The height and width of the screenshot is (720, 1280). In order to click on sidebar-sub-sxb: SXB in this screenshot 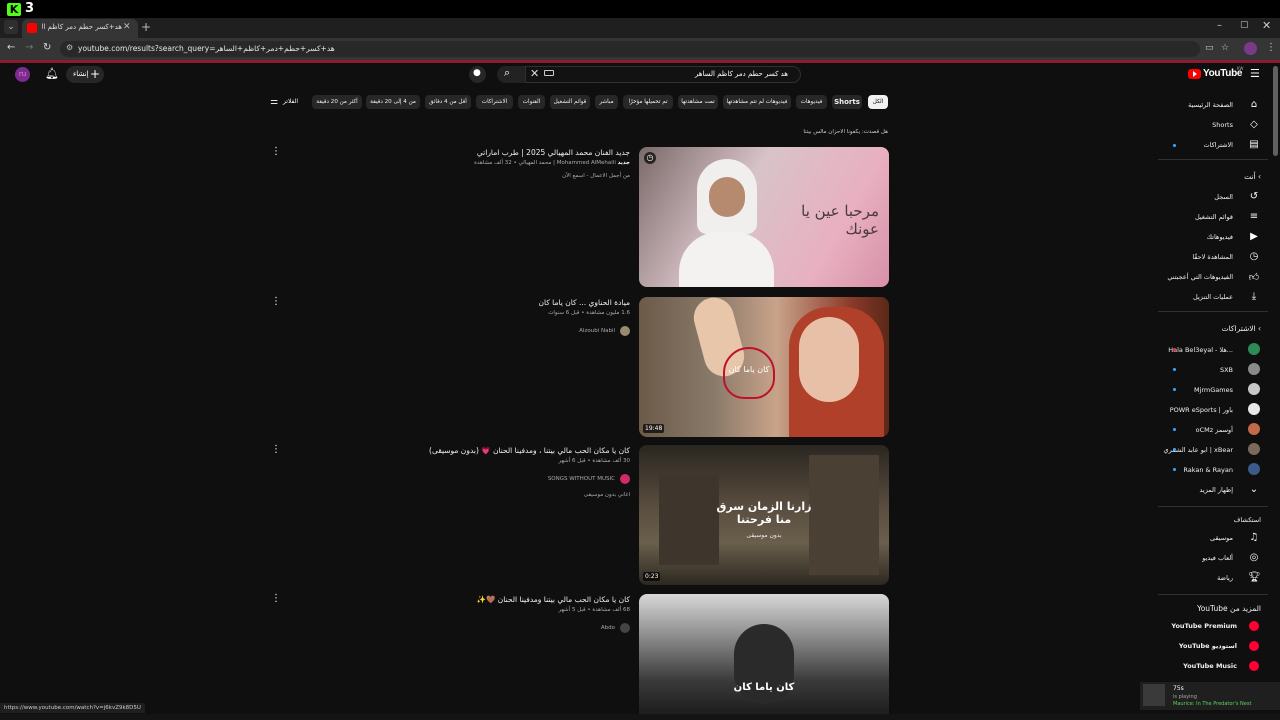, I will do `click(1226, 370)`.